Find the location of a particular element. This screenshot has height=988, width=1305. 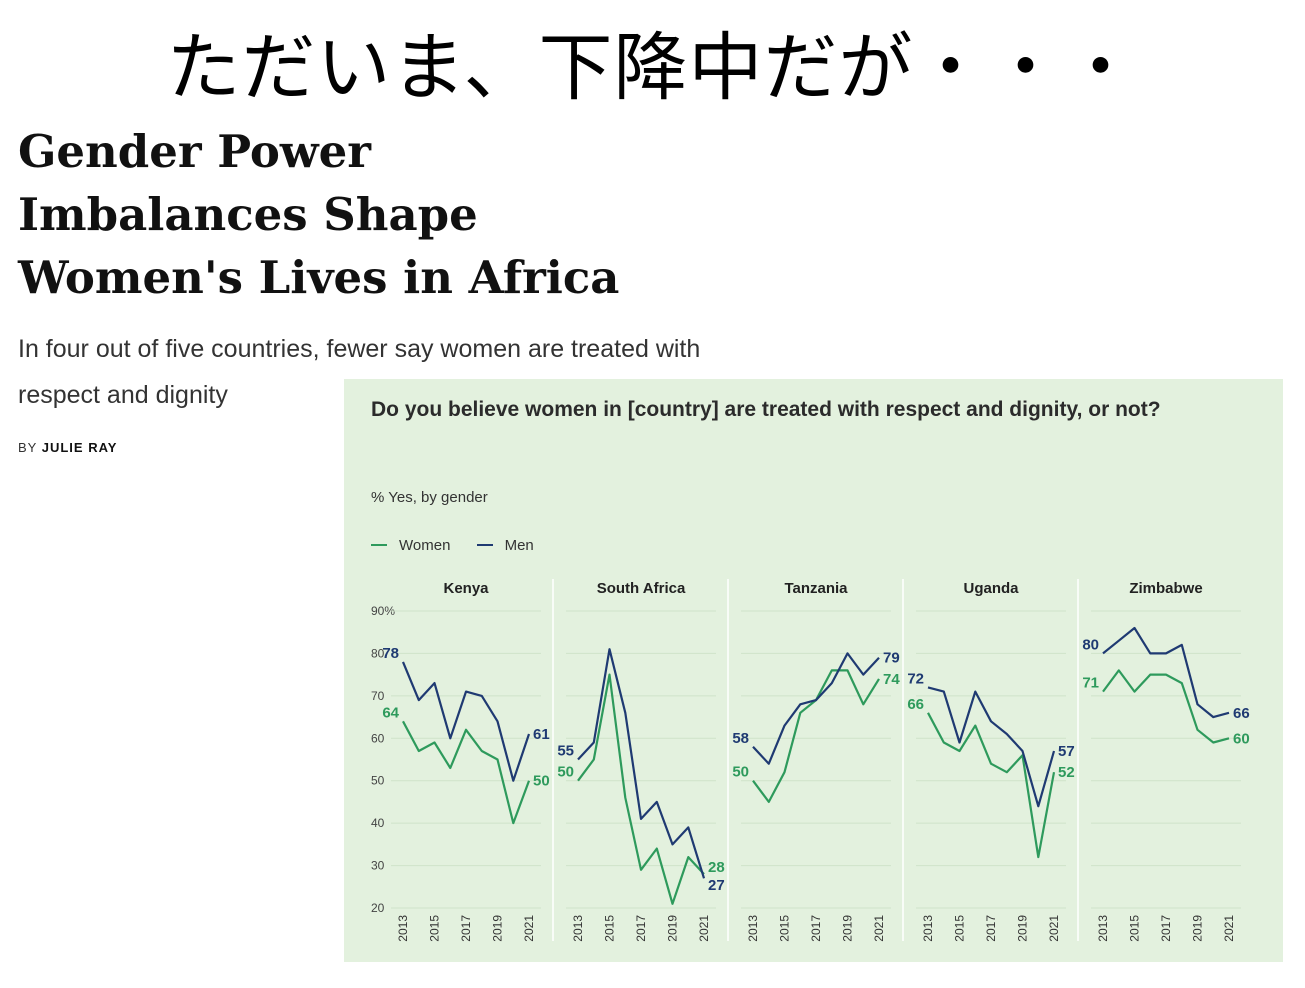

y-tick-label: 70 is located at coordinates (378, 696).